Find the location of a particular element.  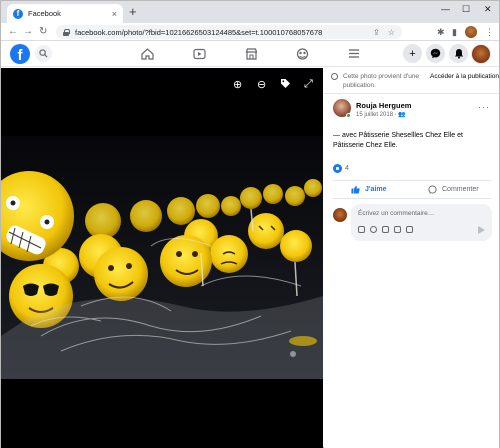

maximize-icon: ☐ is located at coordinates (466, 9).